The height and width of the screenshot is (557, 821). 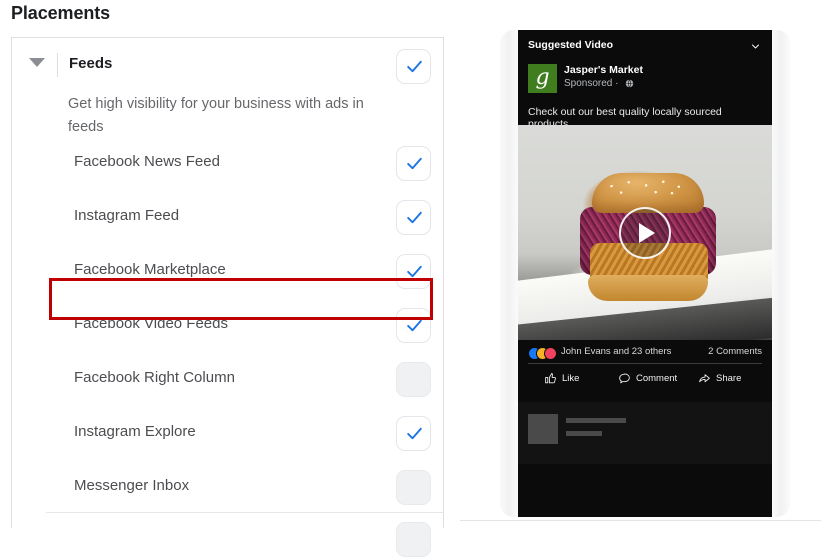 I want to click on placement-row-instagram-explore: Instagram Explore, so click(x=228, y=434).